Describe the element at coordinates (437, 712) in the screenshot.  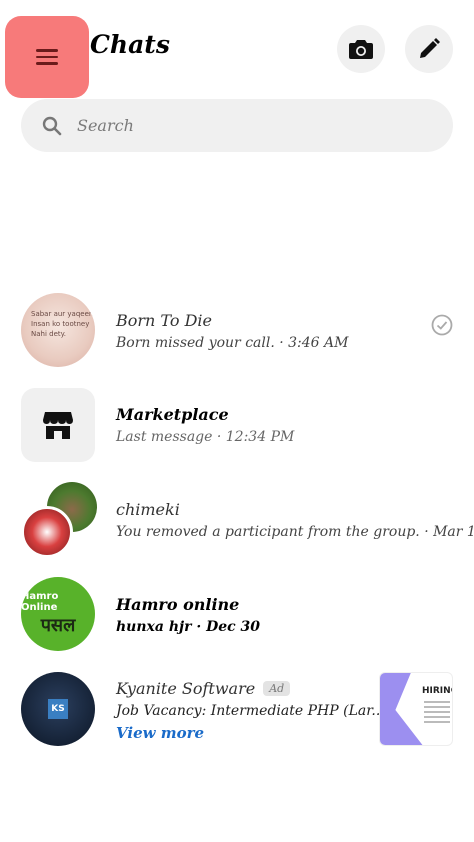
I see `ad-image-text-lines` at that location.